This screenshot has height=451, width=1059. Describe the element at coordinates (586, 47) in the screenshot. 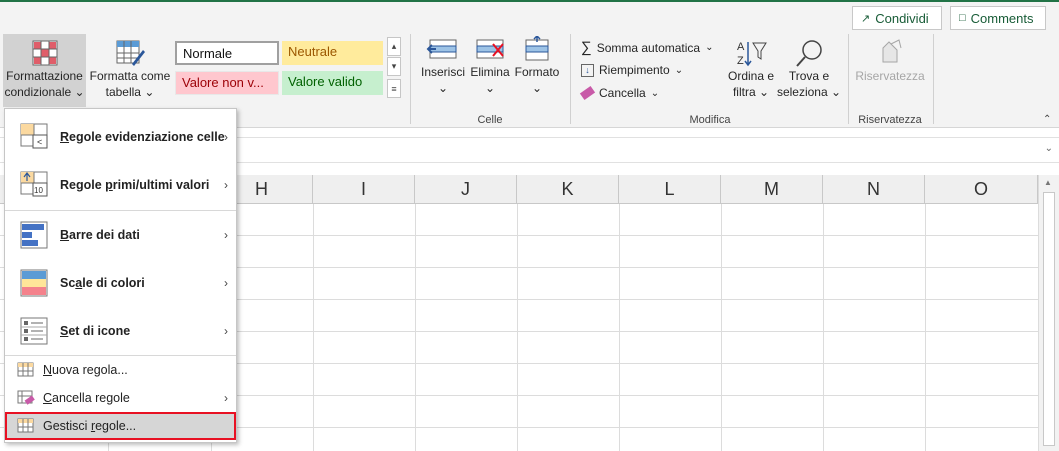

I see `sigma-icon: ∑` at that location.